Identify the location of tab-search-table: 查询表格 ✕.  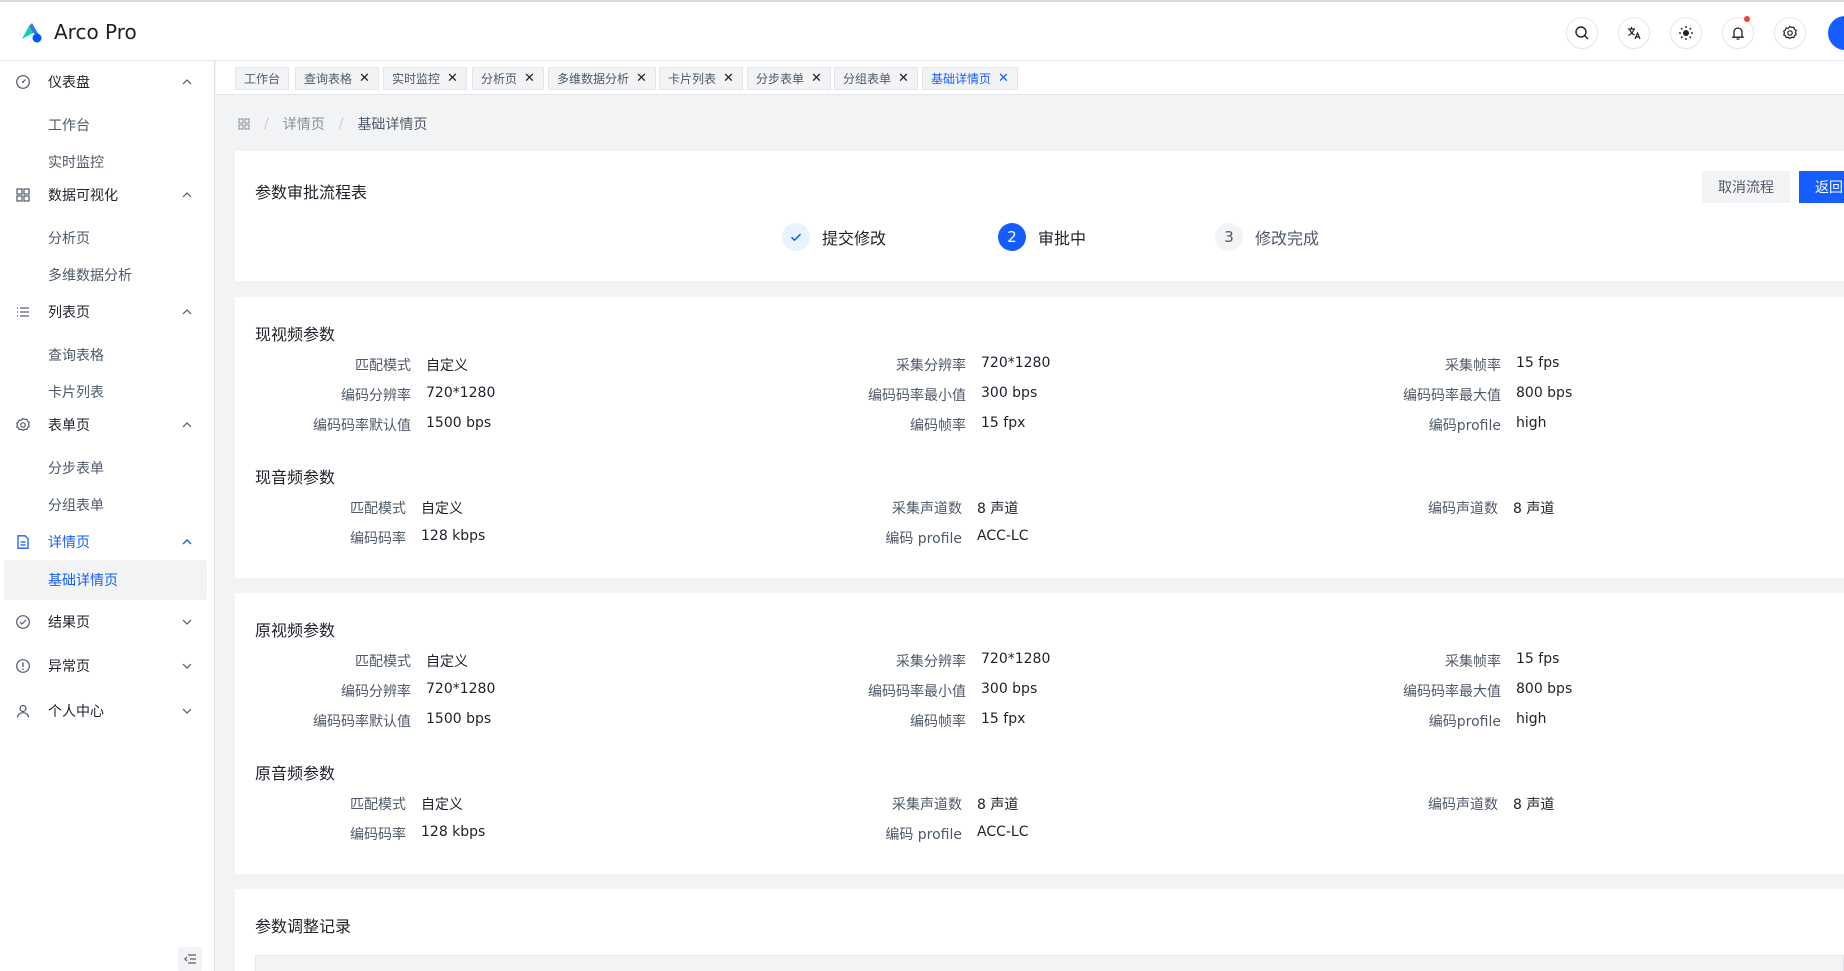
(337, 78).